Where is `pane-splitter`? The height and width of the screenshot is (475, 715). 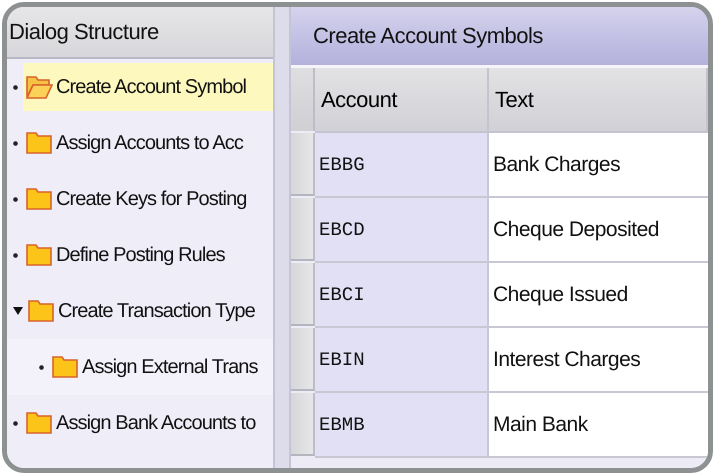
pane-splitter is located at coordinates (282, 237).